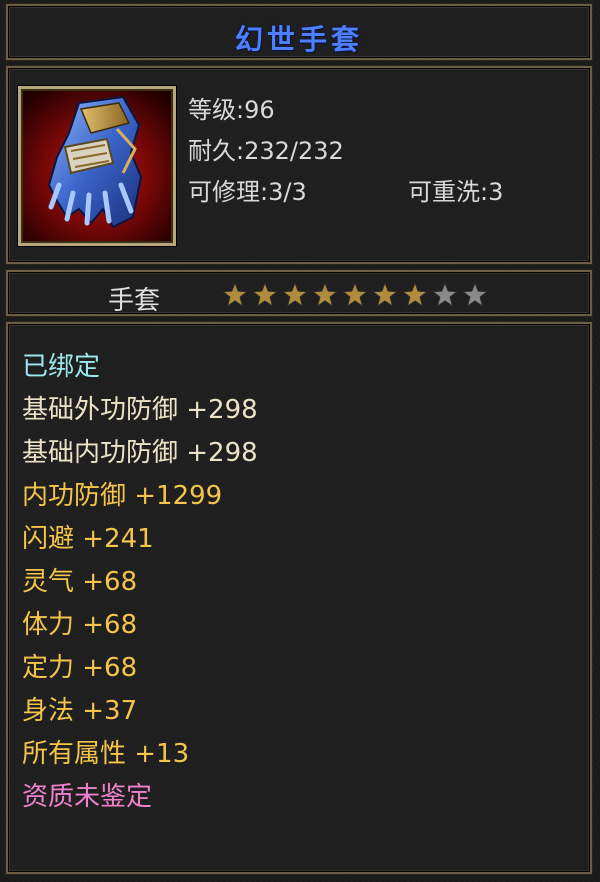 This screenshot has width=600, height=882. I want to click on item-name: 幻世手套, so click(298, 39).